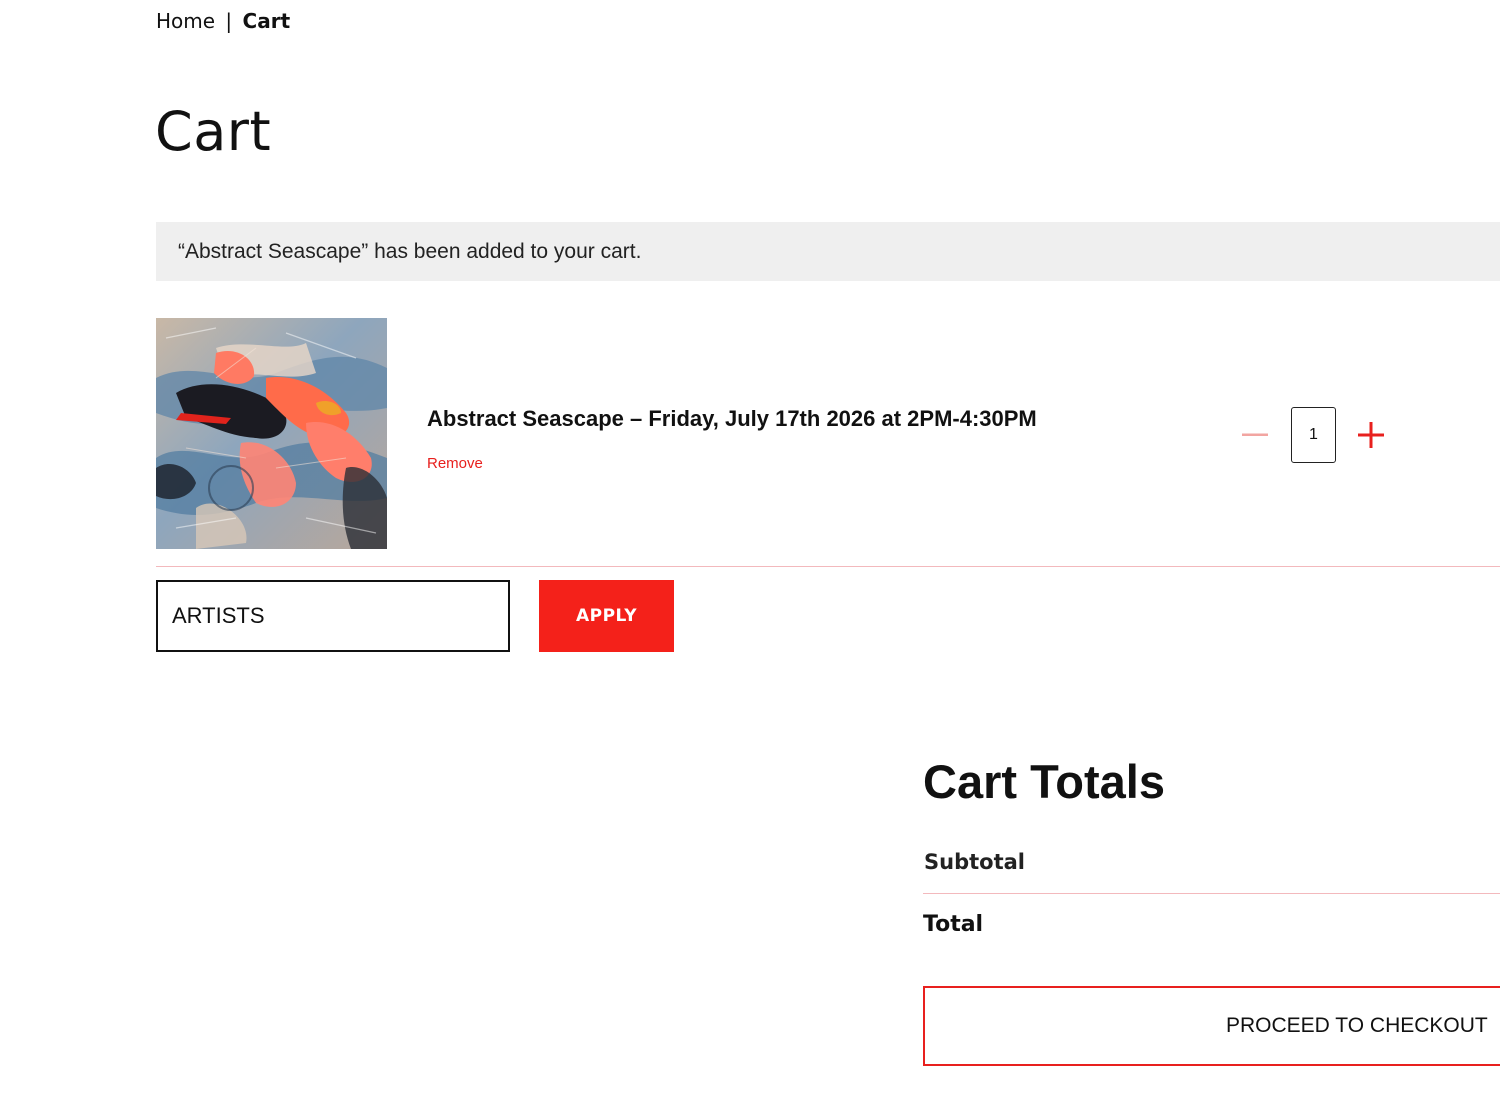 The image size is (1500, 1093). What do you see at coordinates (185, 21) in the screenshot?
I see `breadcrumb-home-link: Home` at bounding box center [185, 21].